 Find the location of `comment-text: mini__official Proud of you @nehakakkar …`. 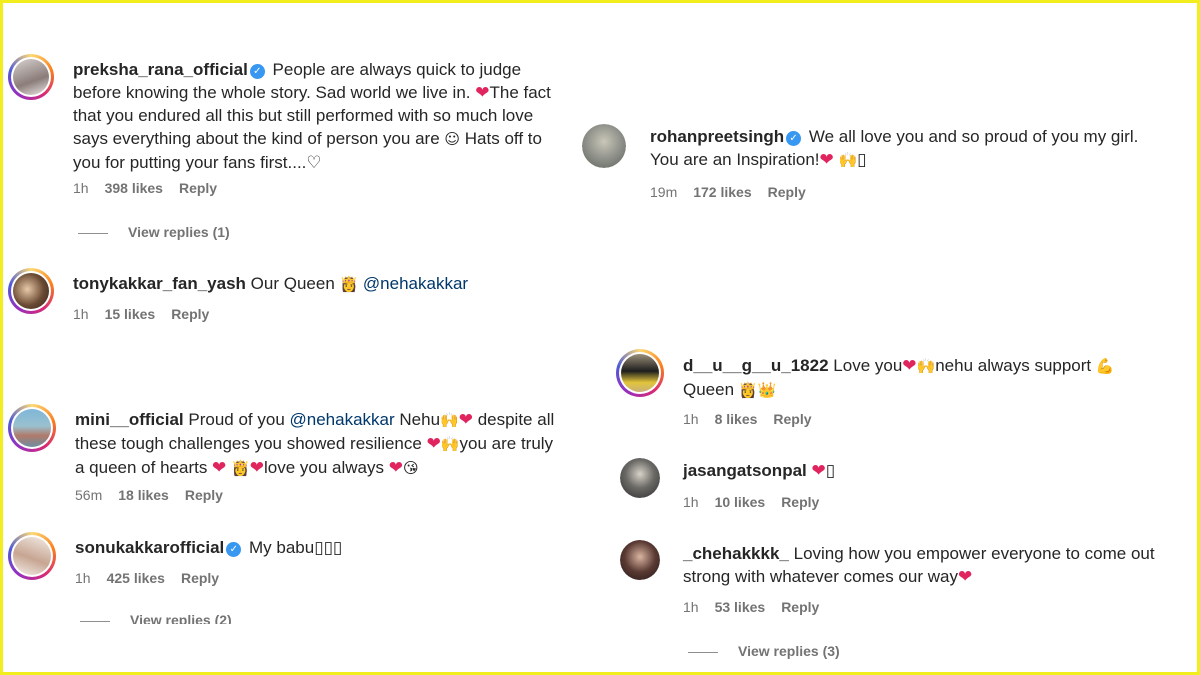

comment-text: mini__official Proud of you @nehakakkar … is located at coordinates (315, 443).